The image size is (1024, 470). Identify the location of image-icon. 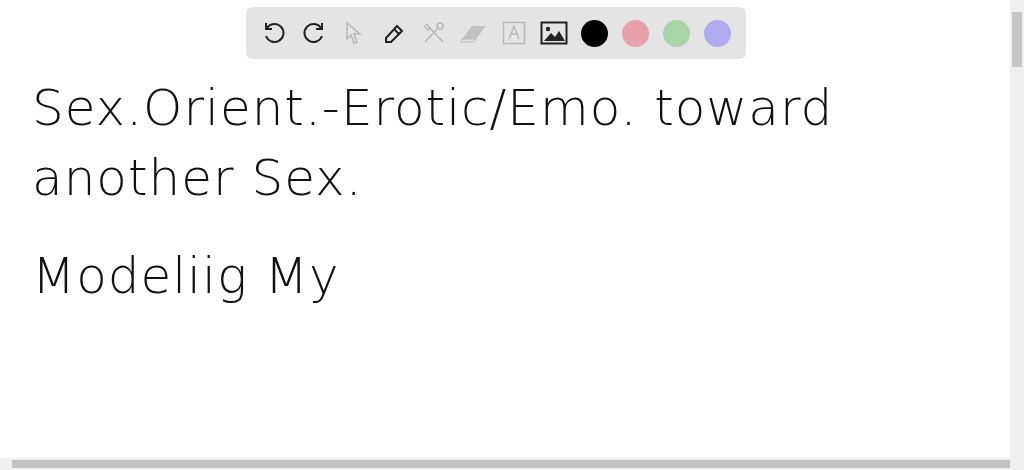
(554, 33).